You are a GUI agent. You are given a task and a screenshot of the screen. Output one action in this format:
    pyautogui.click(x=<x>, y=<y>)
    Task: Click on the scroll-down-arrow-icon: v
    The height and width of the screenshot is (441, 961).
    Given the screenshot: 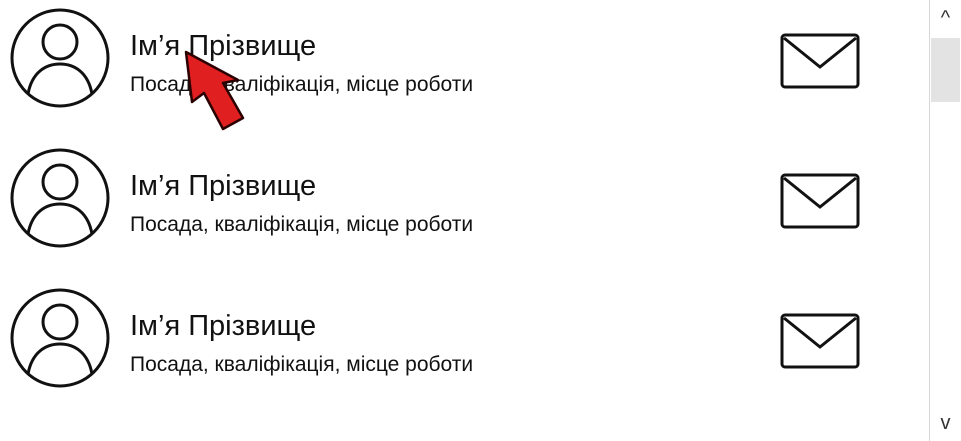 What is the action you would take?
    pyautogui.click(x=945, y=422)
    